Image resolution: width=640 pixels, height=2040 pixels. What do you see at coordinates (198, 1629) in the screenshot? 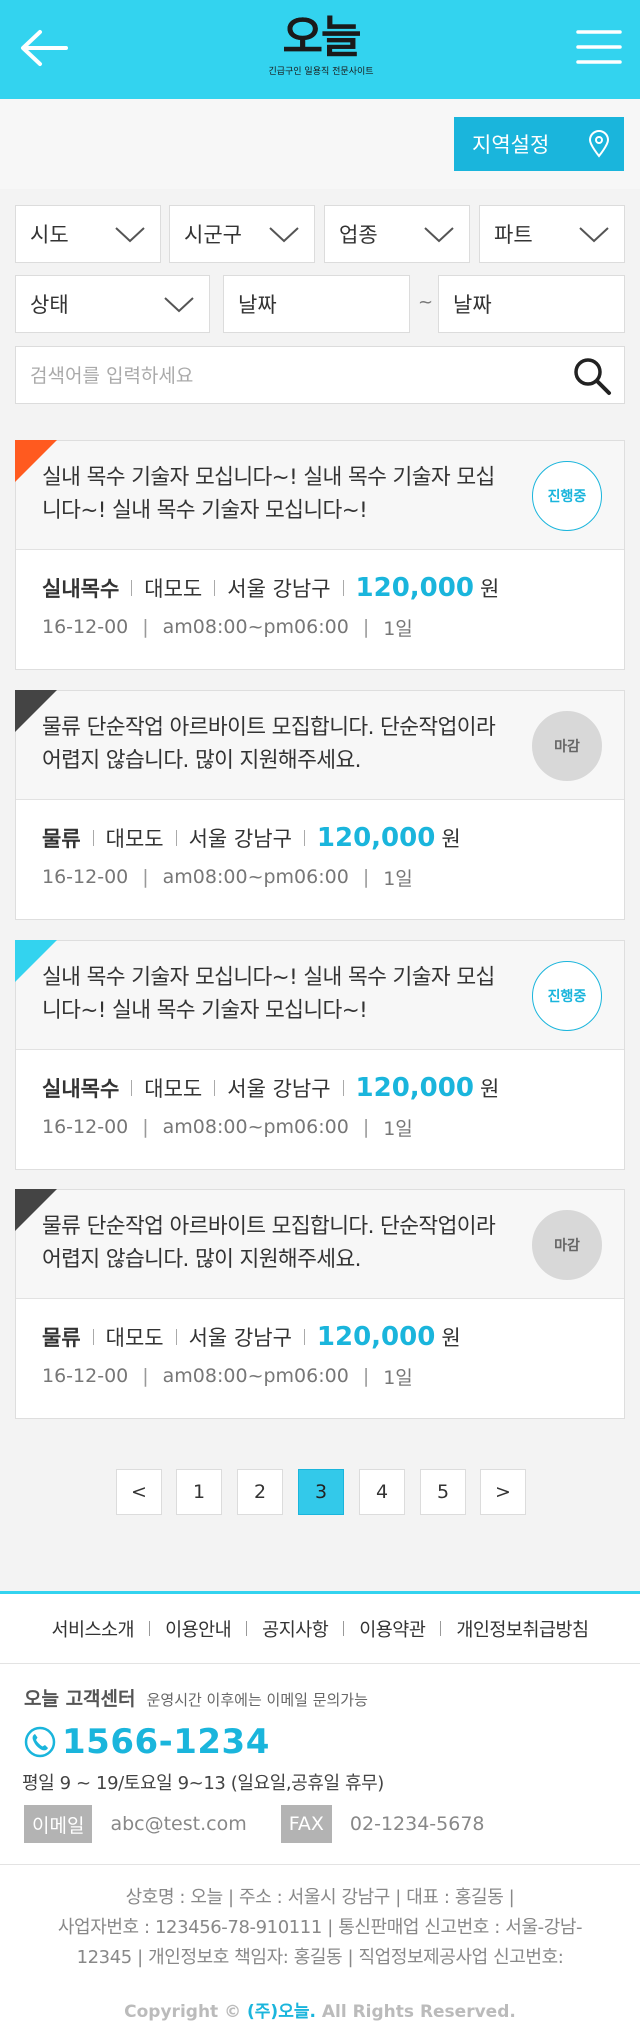
I see `footer-link-guide: 이용안내` at bounding box center [198, 1629].